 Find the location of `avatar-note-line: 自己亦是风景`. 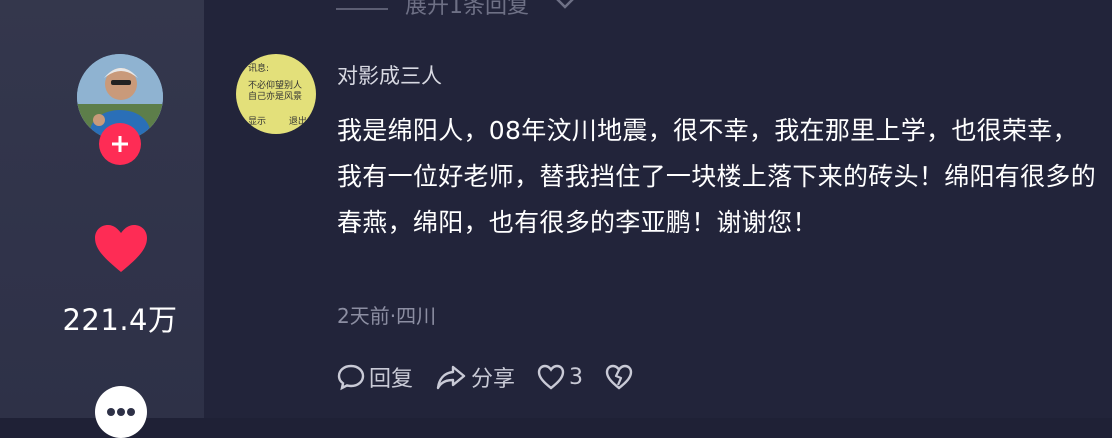

avatar-note-line: 自己亦是风景 is located at coordinates (275, 97).